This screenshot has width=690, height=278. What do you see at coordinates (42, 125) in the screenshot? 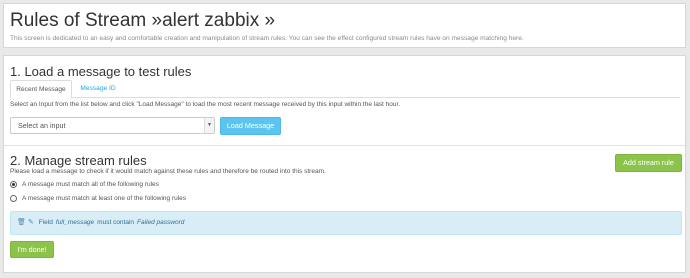
I see `input-select-value: Select an input` at bounding box center [42, 125].